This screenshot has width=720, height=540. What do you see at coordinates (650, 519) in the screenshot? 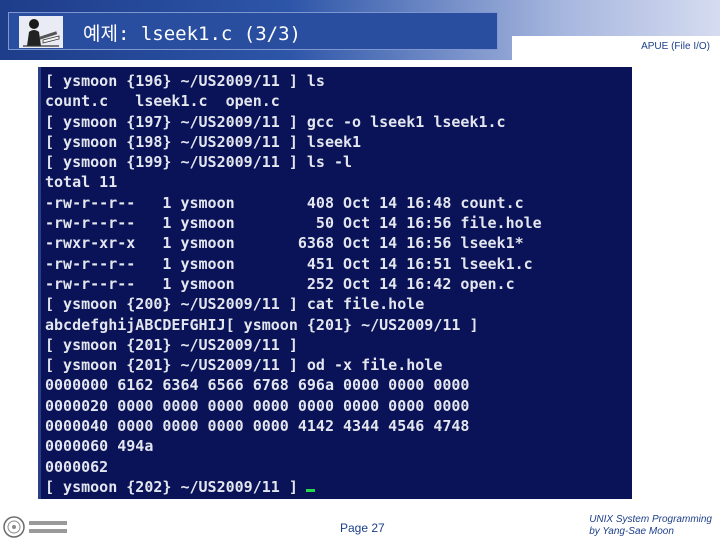
I see `course-title: UNIX System Programming` at bounding box center [650, 519].